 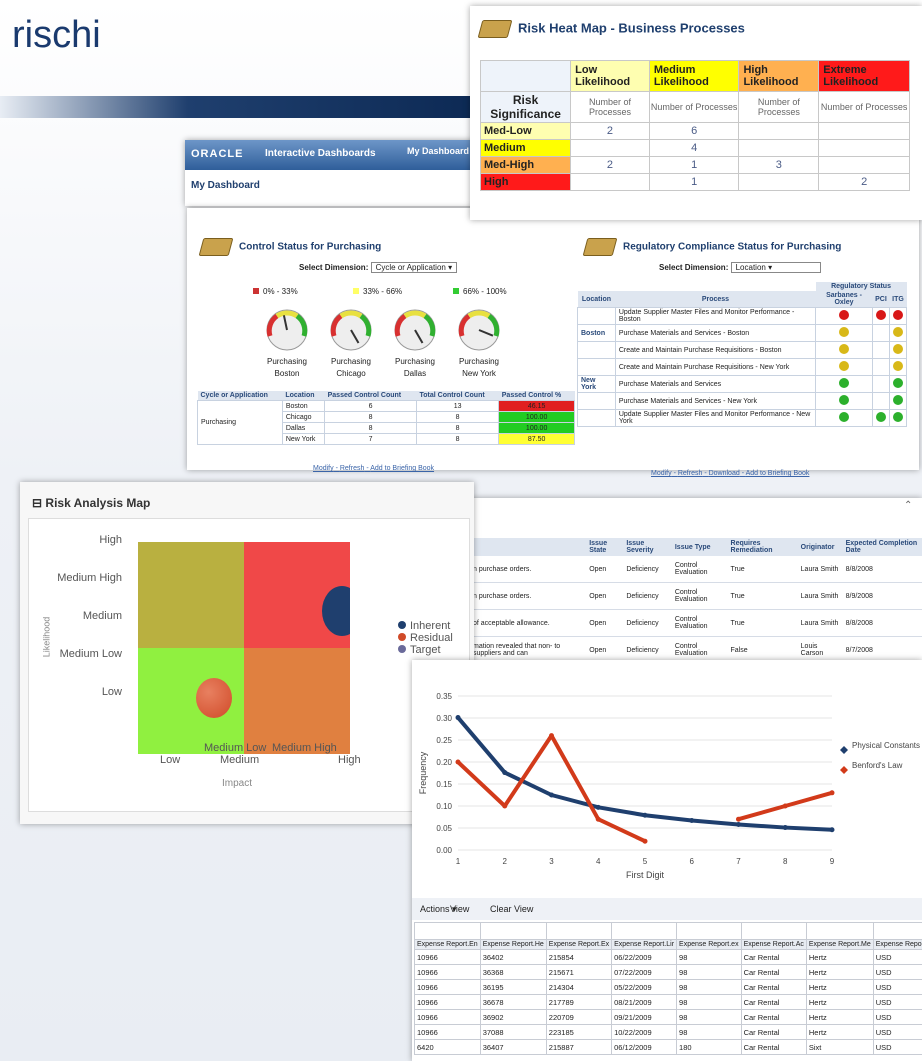 What do you see at coordinates (459, 909) in the screenshot?
I see `toolbar-button: View` at bounding box center [459, 909].